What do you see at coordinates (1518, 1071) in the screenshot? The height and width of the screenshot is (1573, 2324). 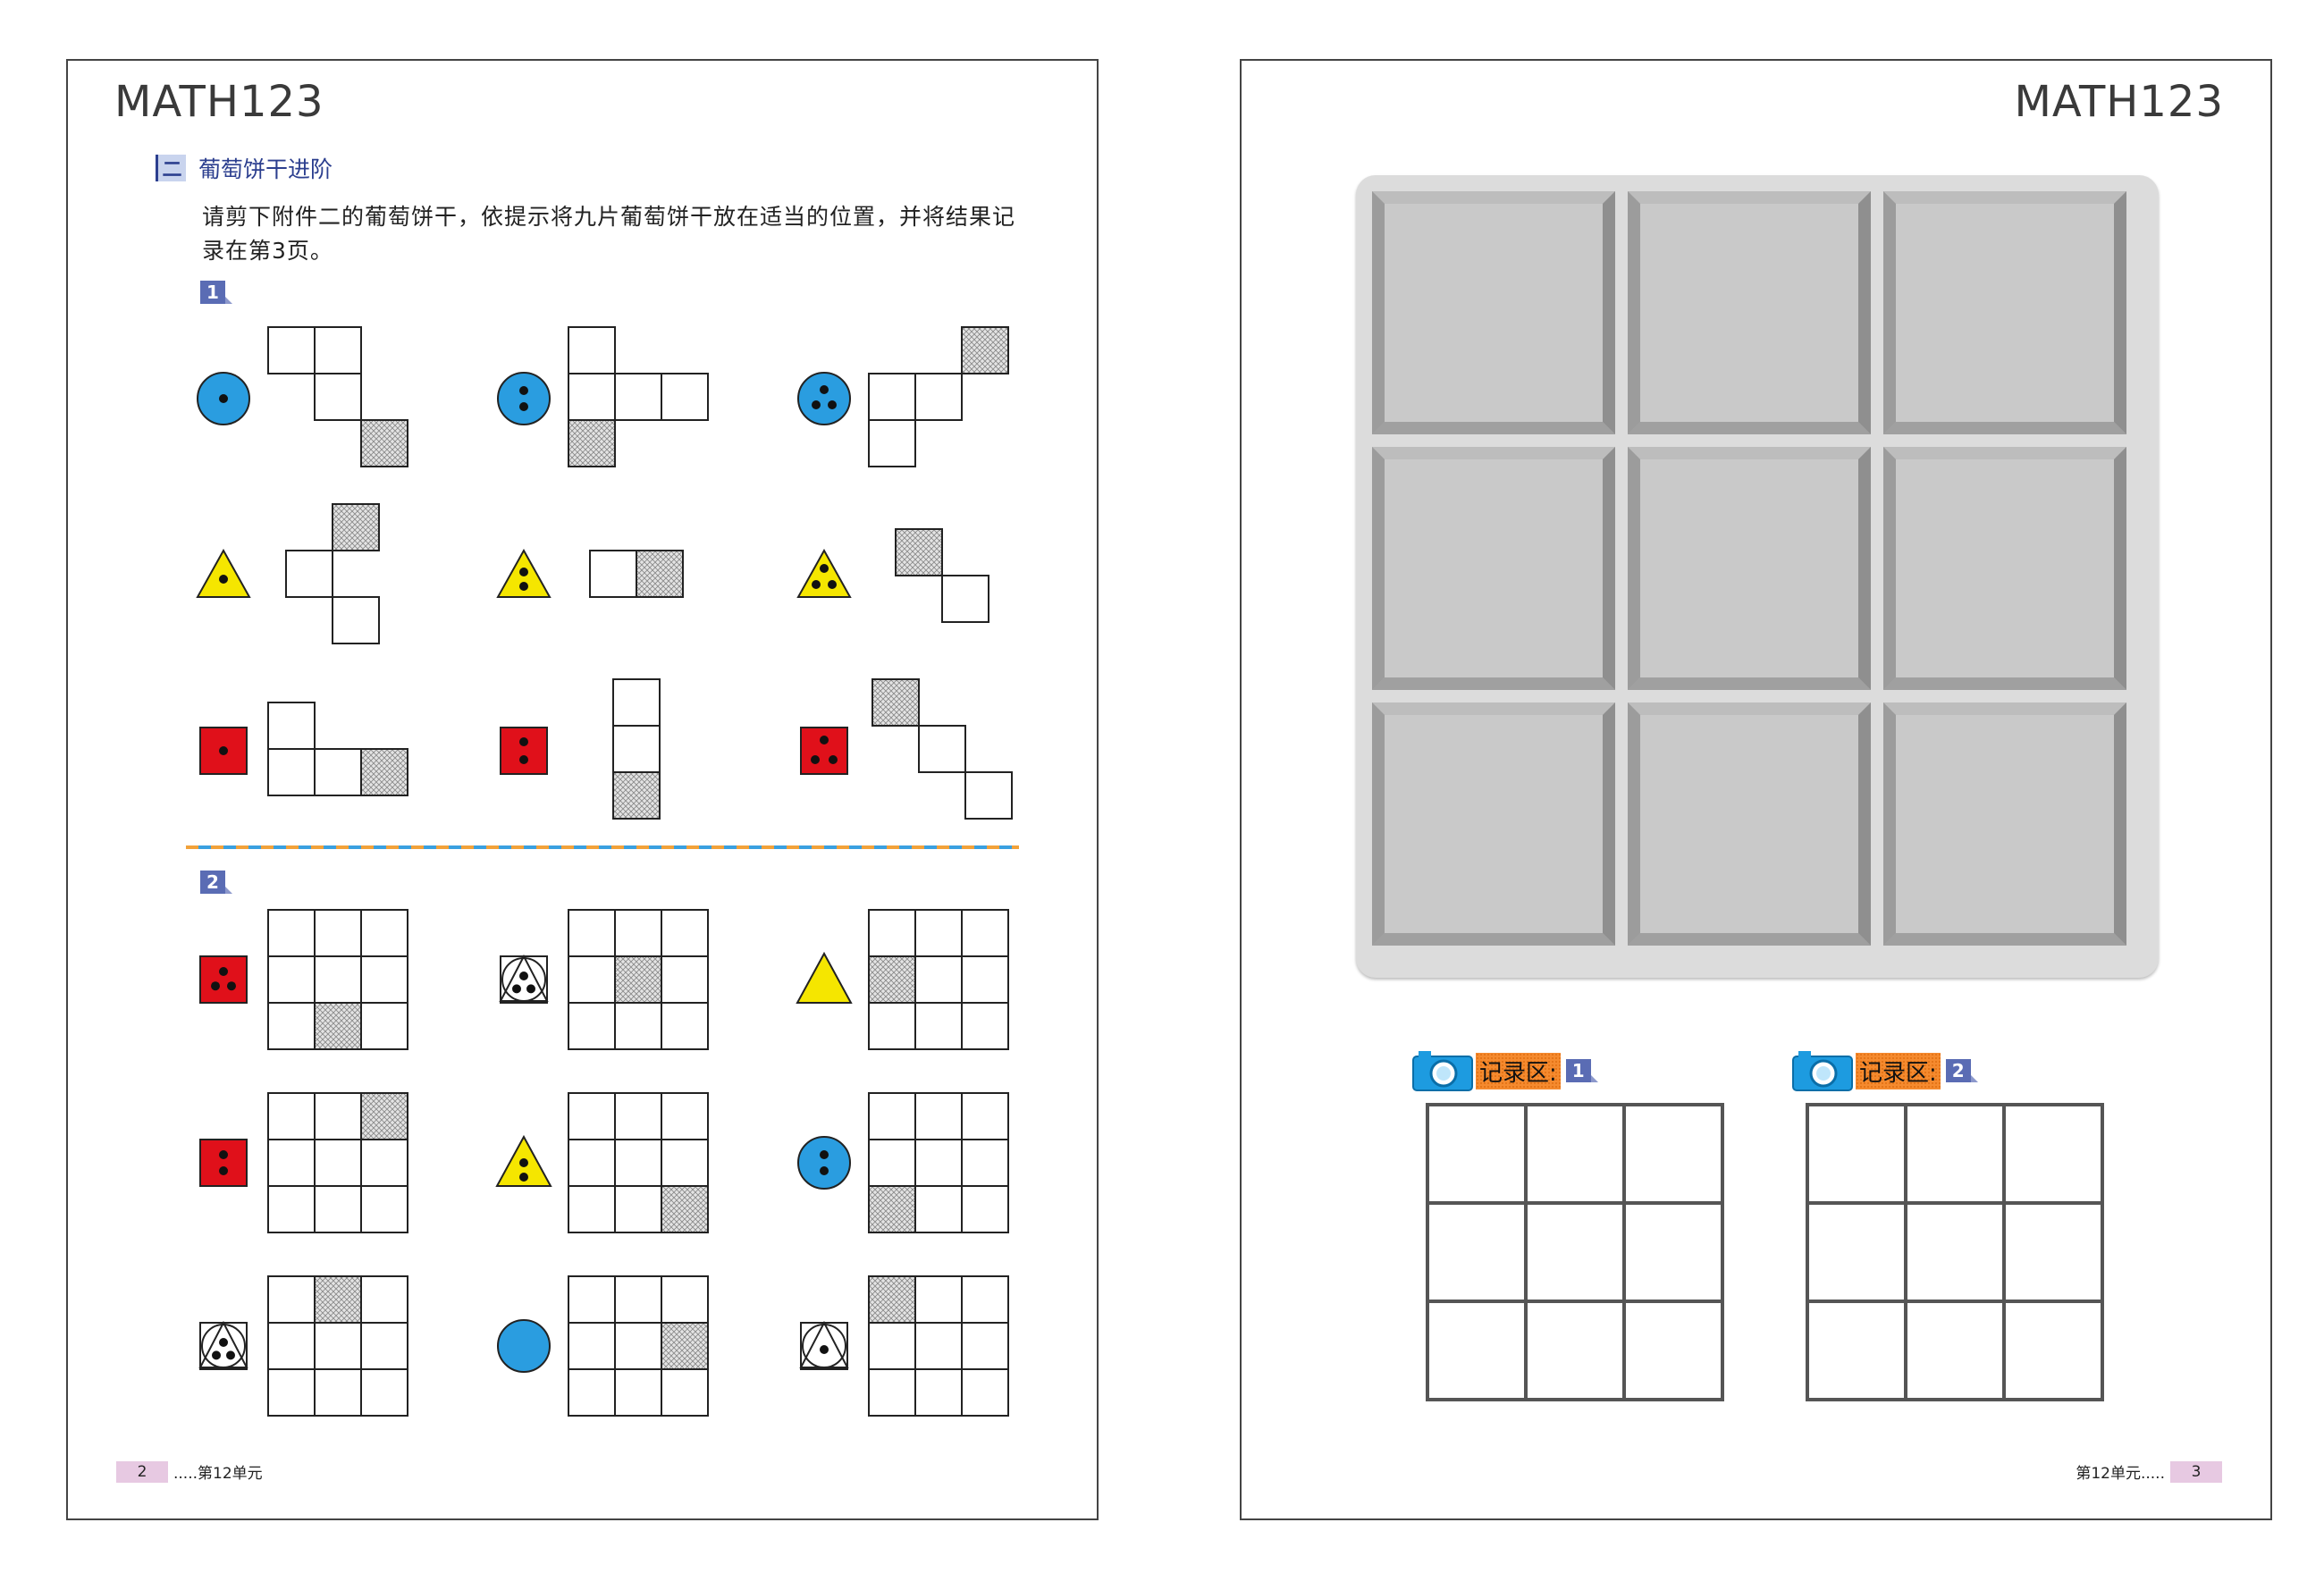 I see `record-area-1-text: 记录区:` at bounding box center [1518, 1071].